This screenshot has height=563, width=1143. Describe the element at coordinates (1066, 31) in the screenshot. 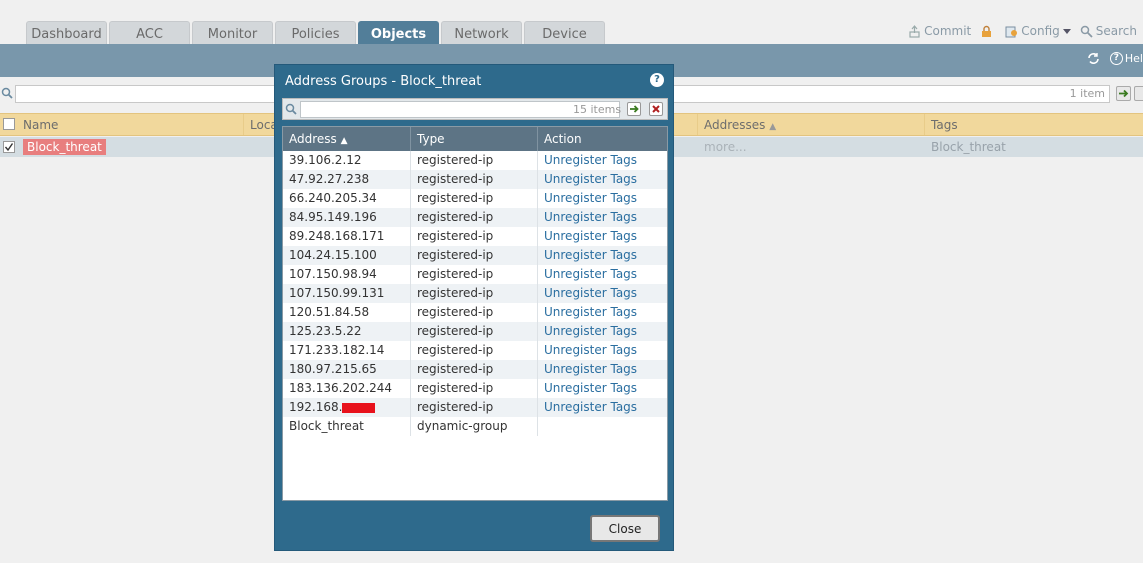

I see `chevron-down-icon` at that location.